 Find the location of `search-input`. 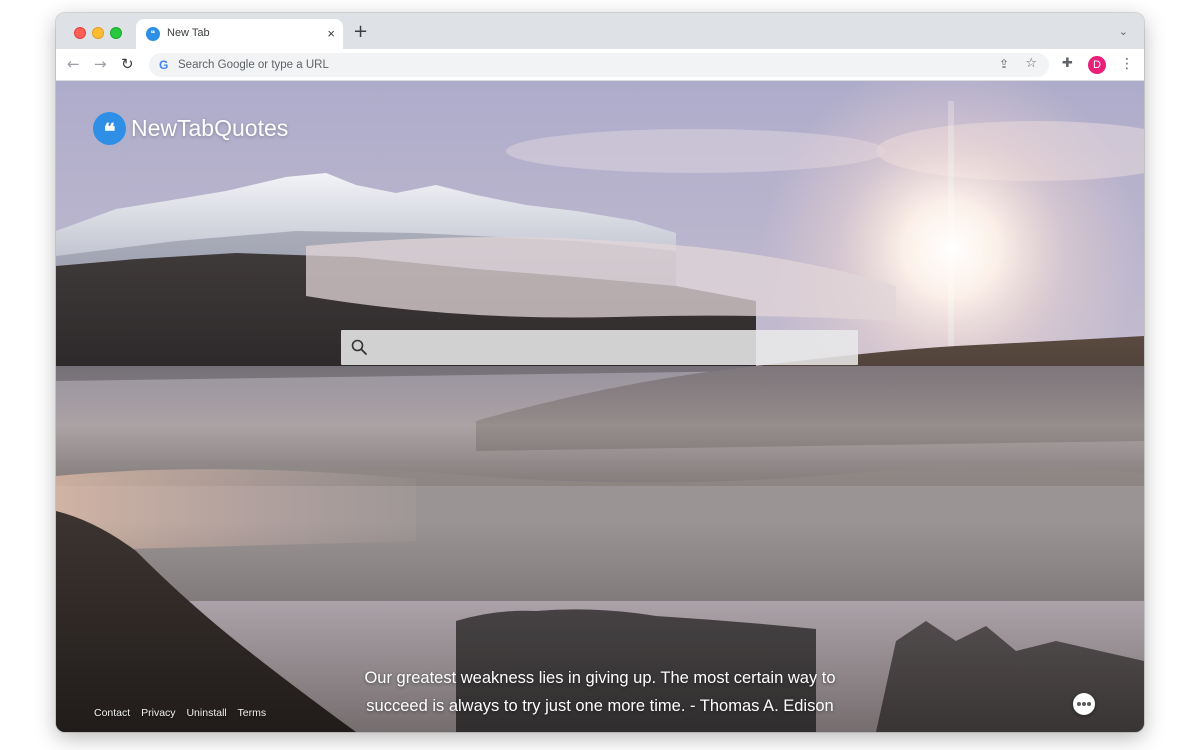

search-input is located at coordinates (613, 347).